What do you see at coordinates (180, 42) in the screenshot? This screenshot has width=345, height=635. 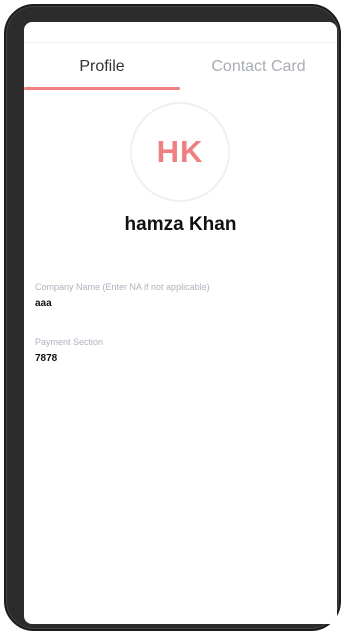 I see `header-divider` at bounding box center [180, 42].